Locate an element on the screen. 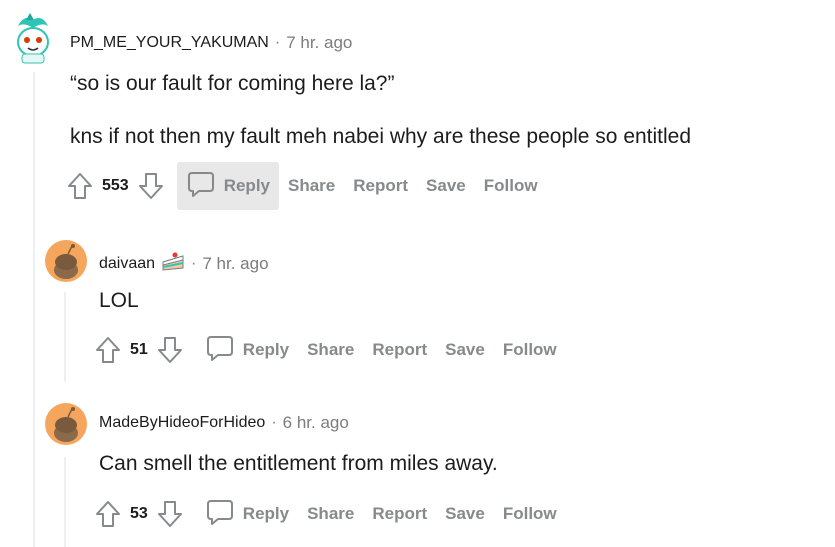  vote-controls: 553 is located at coordinates (115, 186).